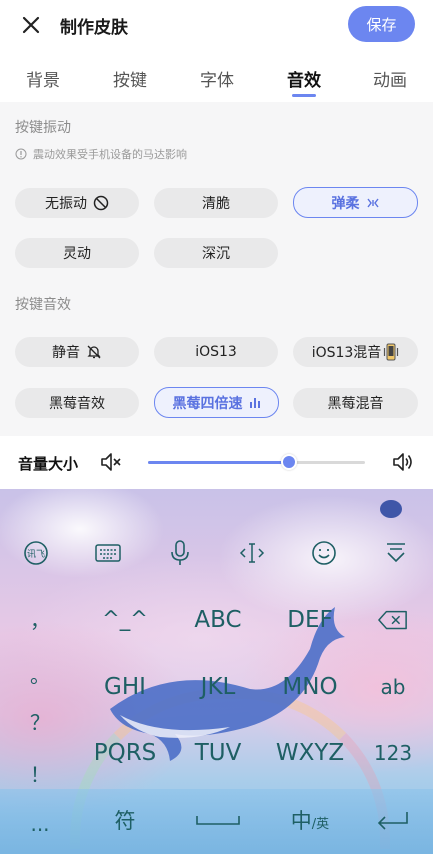 This screenshot has height=854, width=433. What do you see at coordinates (381, 24) in the screenshot?
I see `save-button: 保存` at bounding box center [381, 24].